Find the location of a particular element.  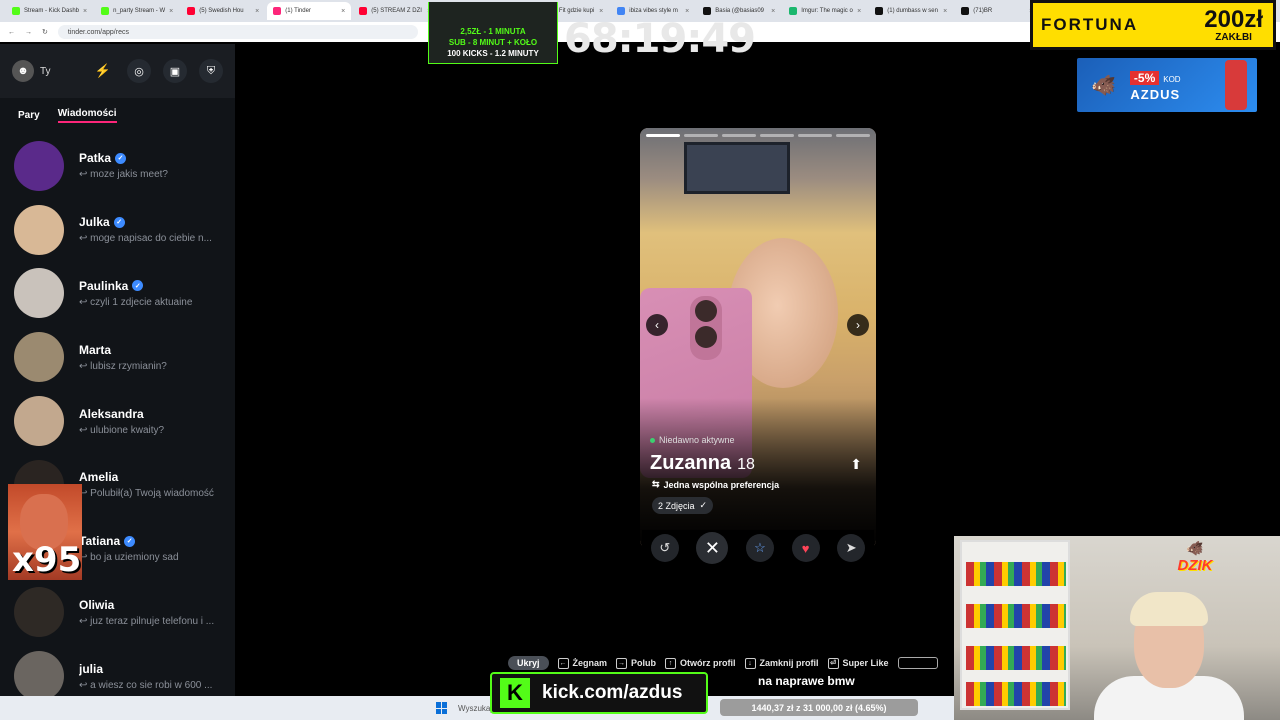

browser-tab: (1) dumbass w sen × is located at coordinates (911, 11).